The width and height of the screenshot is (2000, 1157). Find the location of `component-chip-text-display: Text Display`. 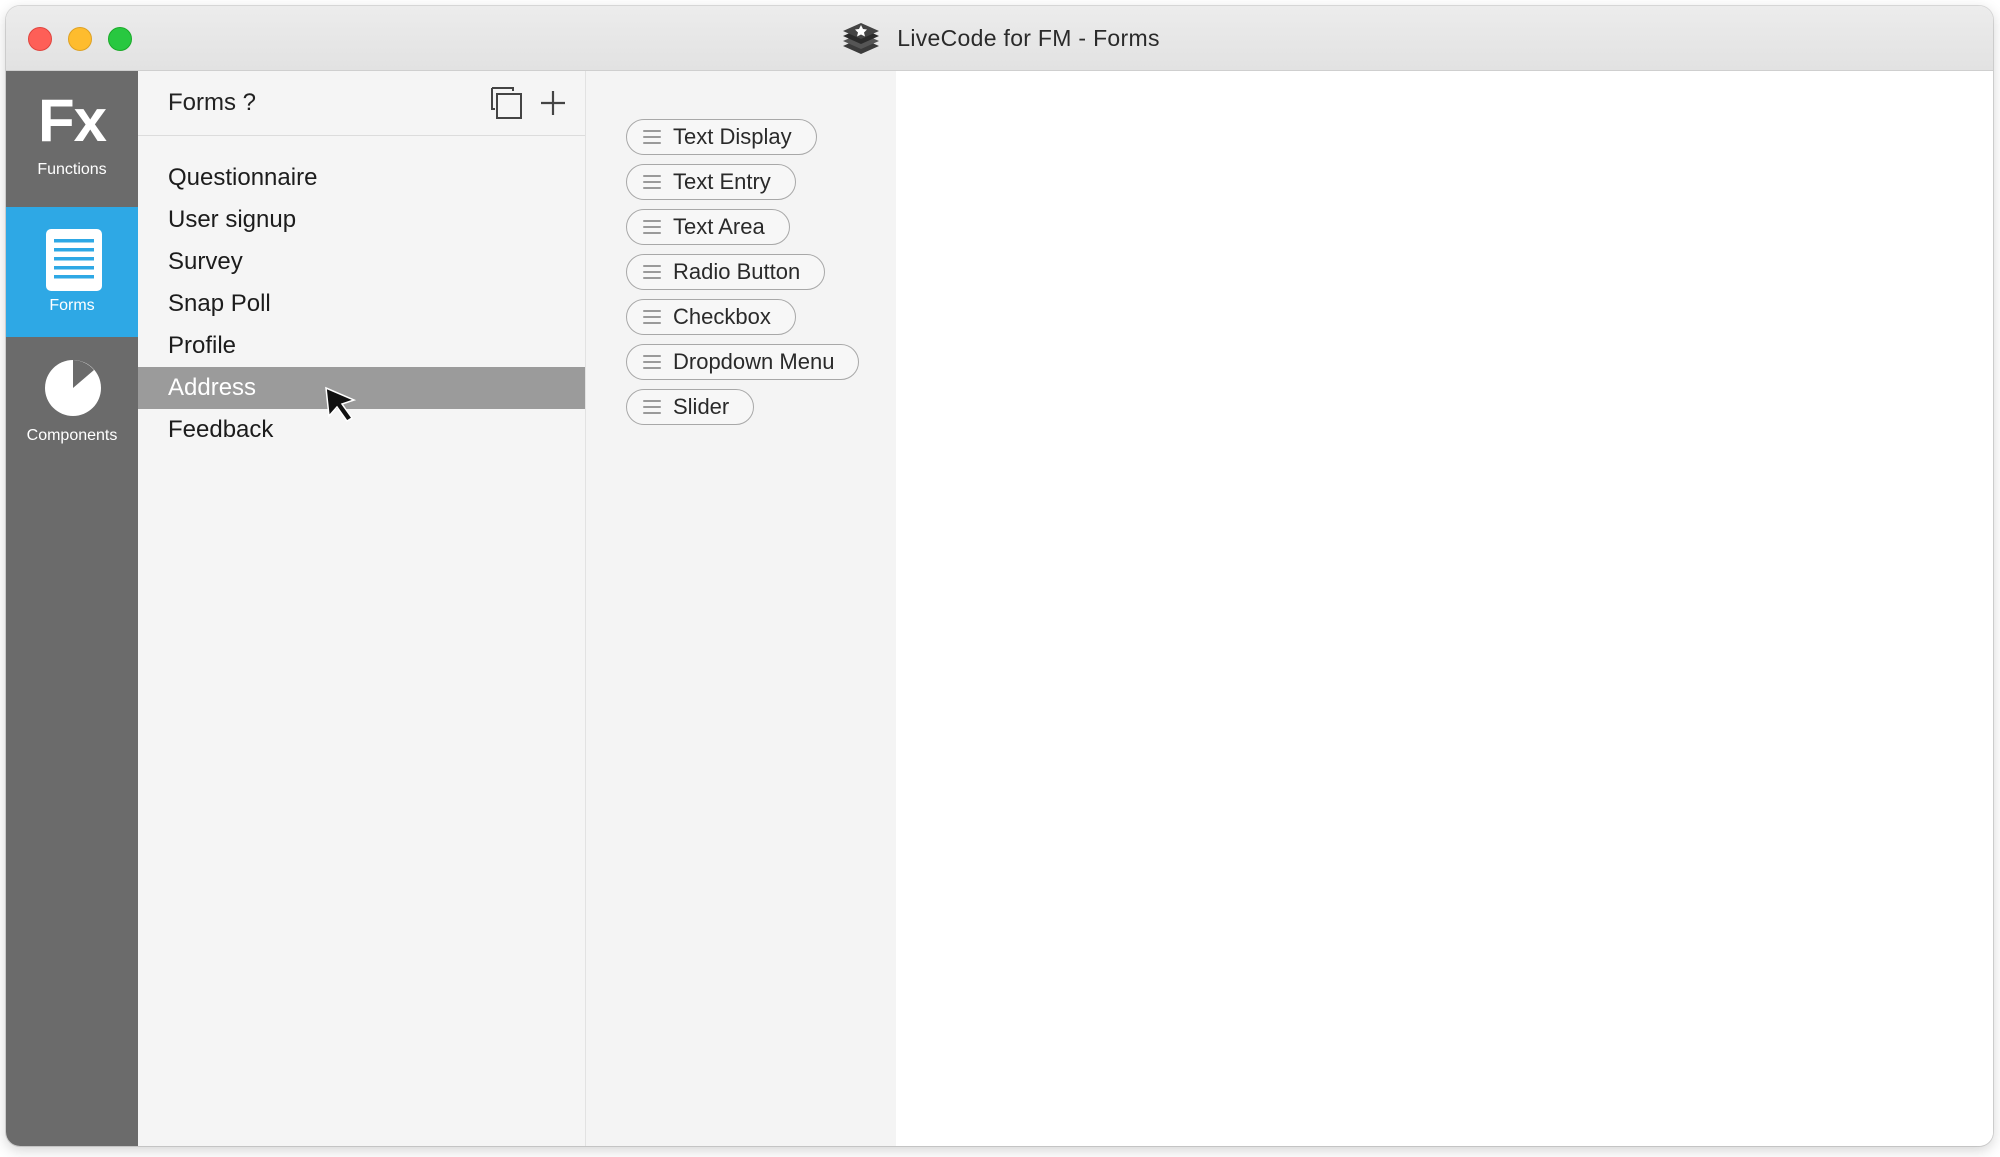

component-chip-text-display: Text Display is located at coordinates (721, 137).